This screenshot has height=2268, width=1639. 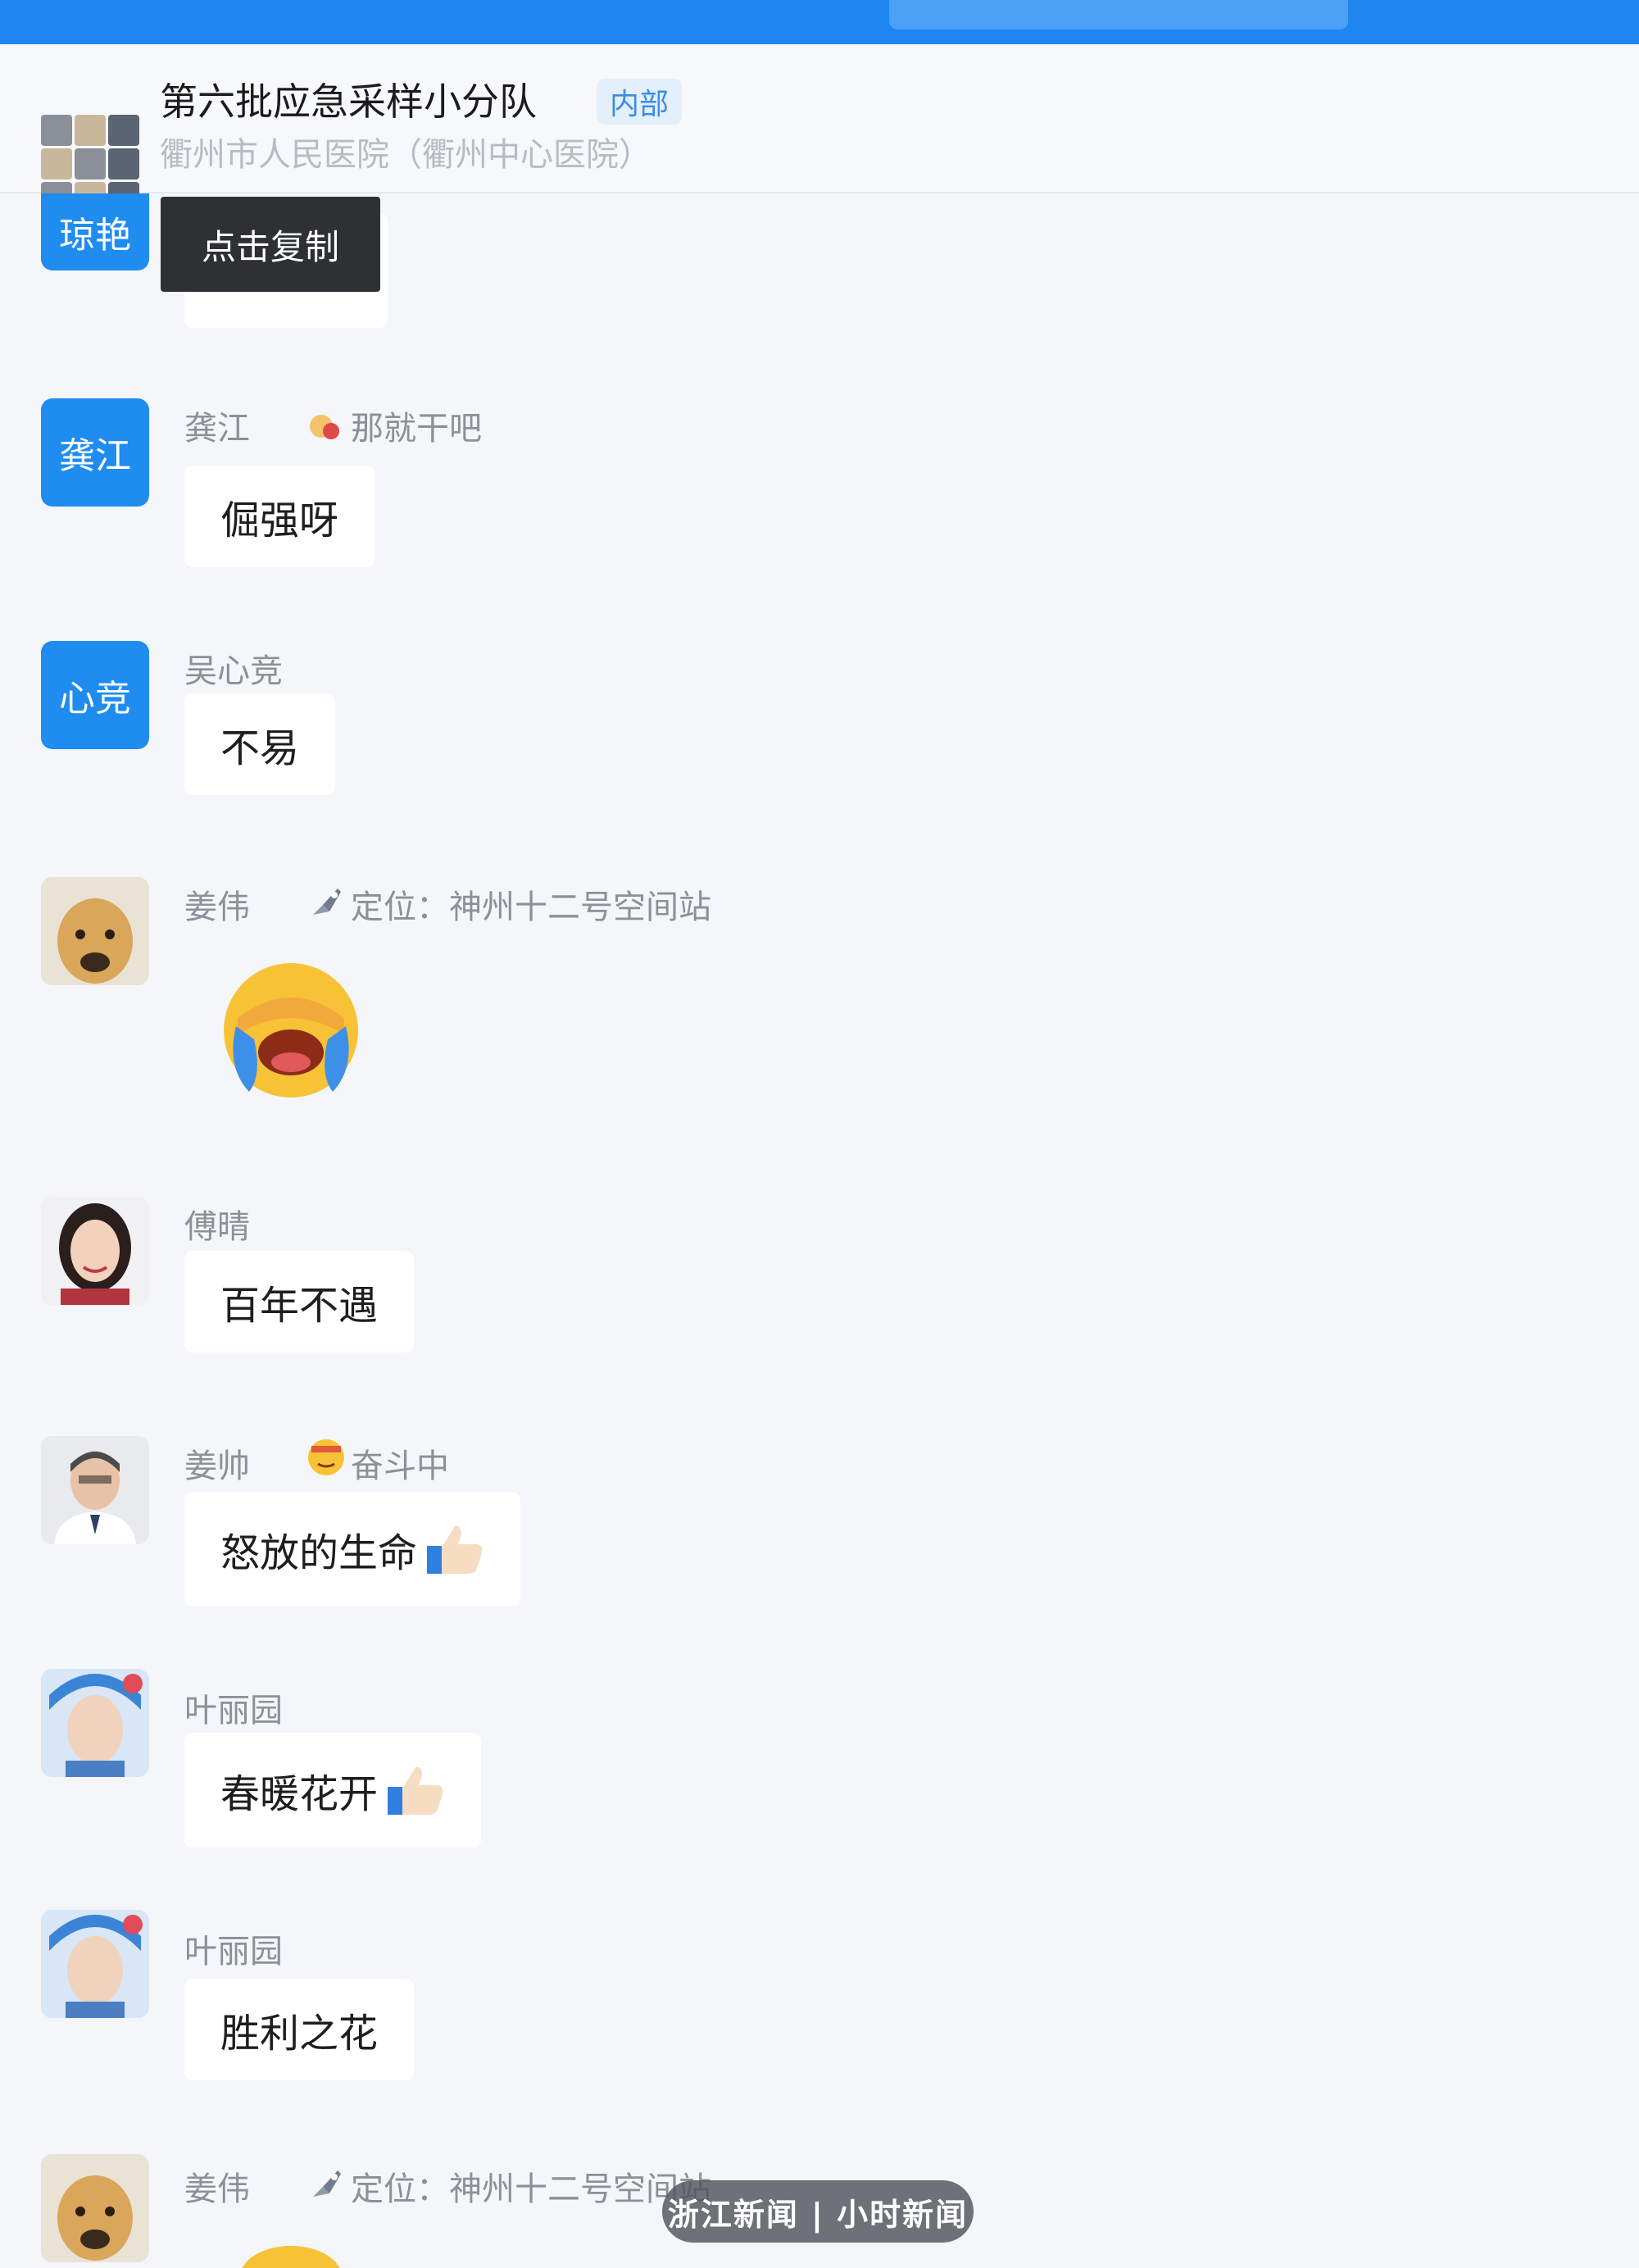 I want to click on status-text: 奋斗中, so click(x=400, y=1466).